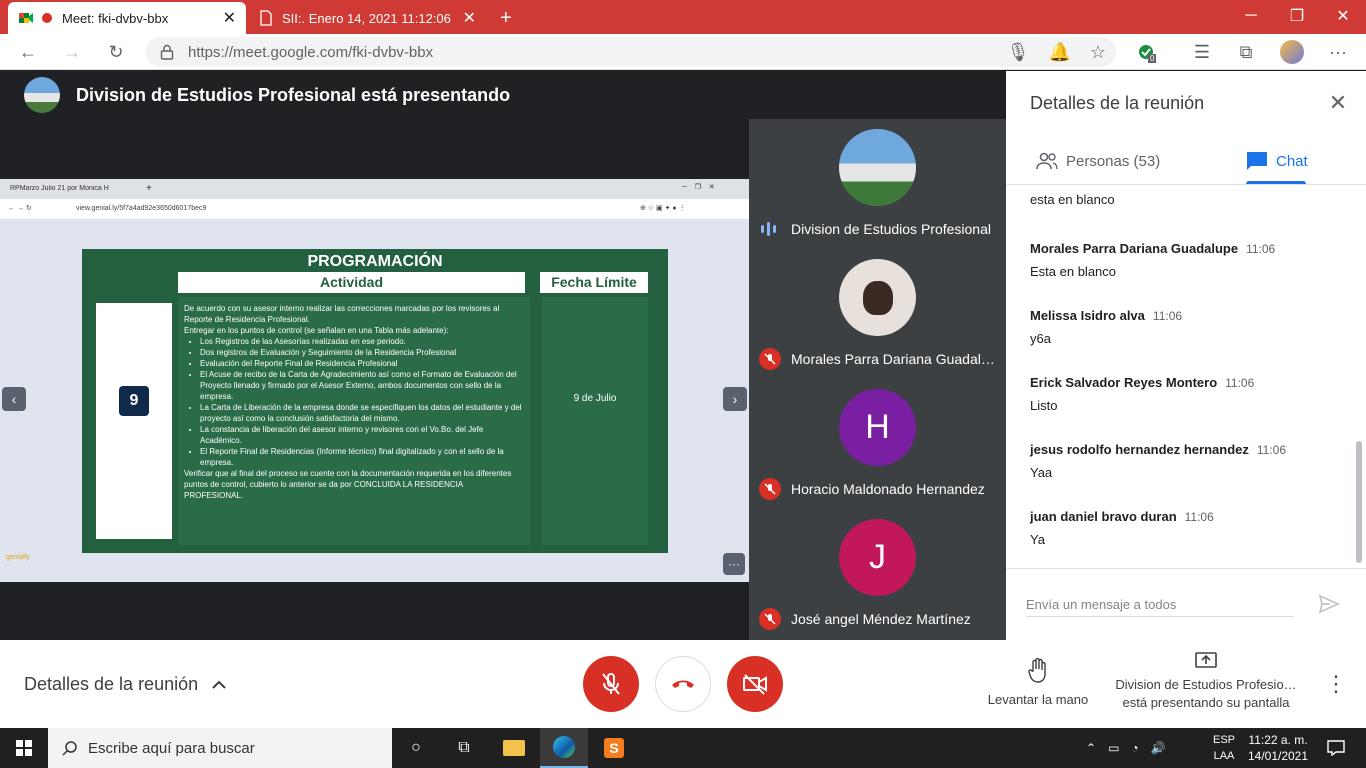 The width and height of the screenshot is (1366, 768). What do you see at coordinates (614, 748) in the screenshot?
I see `sublime-text-icon: S` at bounding box center [614, 748].